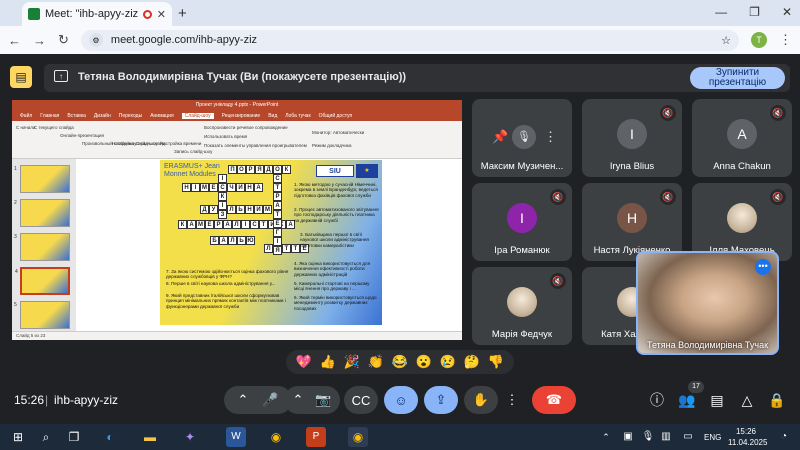 The width and height of the screenshot is (800, 450). Describe the element at coordinates (328, 362) in the screenshot. I see `reaction-emoji: 👍` at that location.